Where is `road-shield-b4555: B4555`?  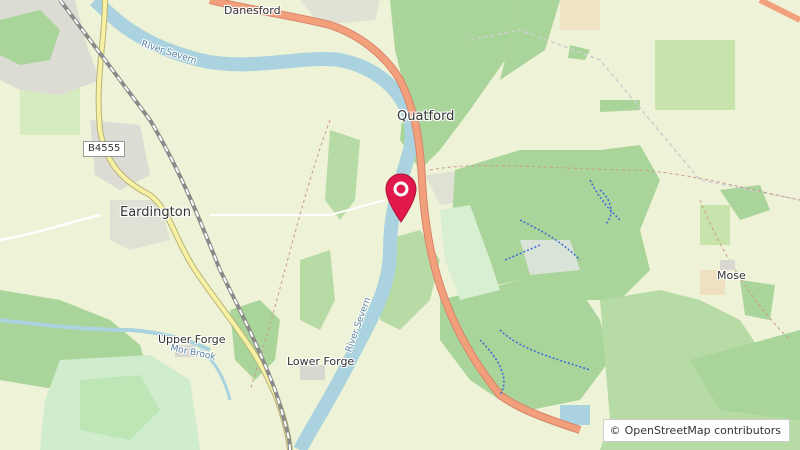
road-shield-b4555: B4555 is located at coordinates (104, 149).